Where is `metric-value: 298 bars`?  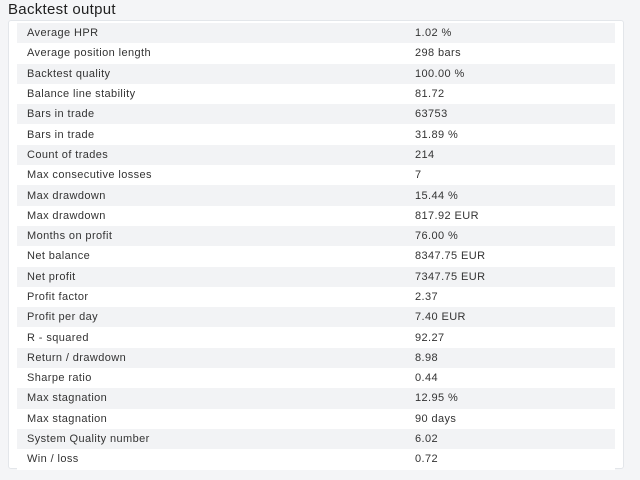 metric-value: 298 bars is located at coordinates (438, 53).